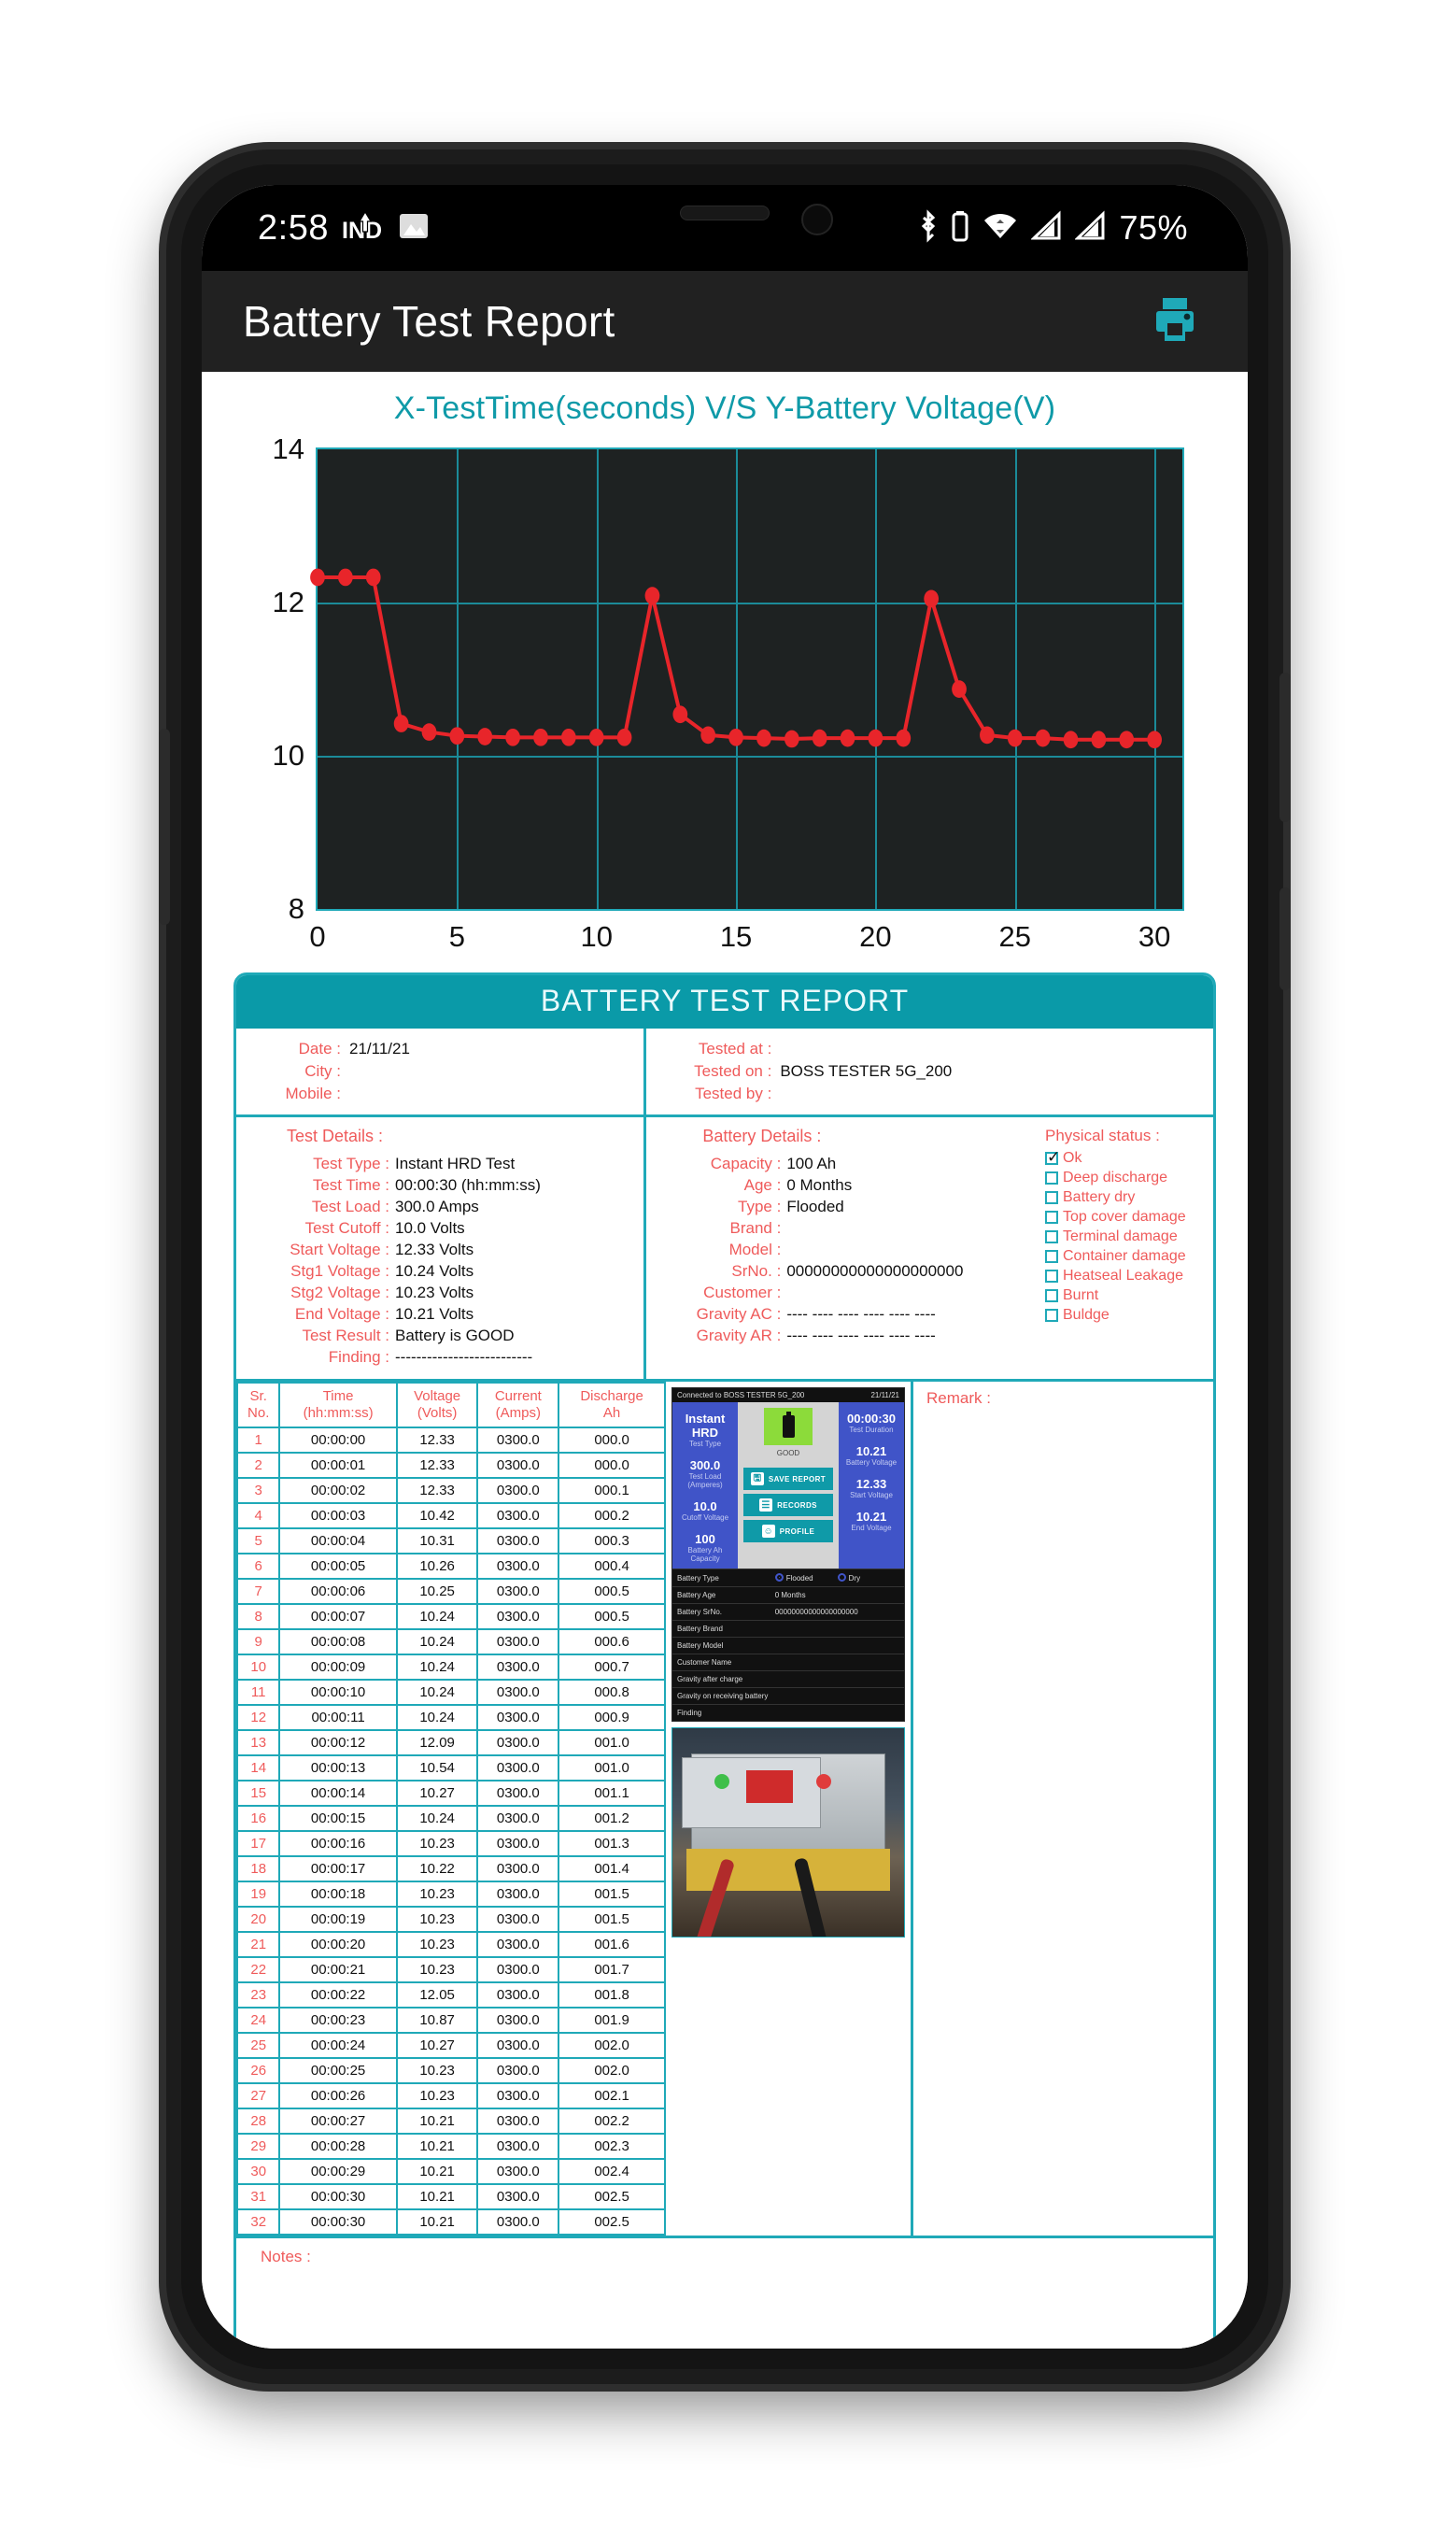 Image resolution: width=1456 pixels, height=2541 pixels. Describe the element at coordinates (451, 1465) in the screenshot. I see `table-row: 2 00:00:01 12.33 0300.0 000.0` at that location.